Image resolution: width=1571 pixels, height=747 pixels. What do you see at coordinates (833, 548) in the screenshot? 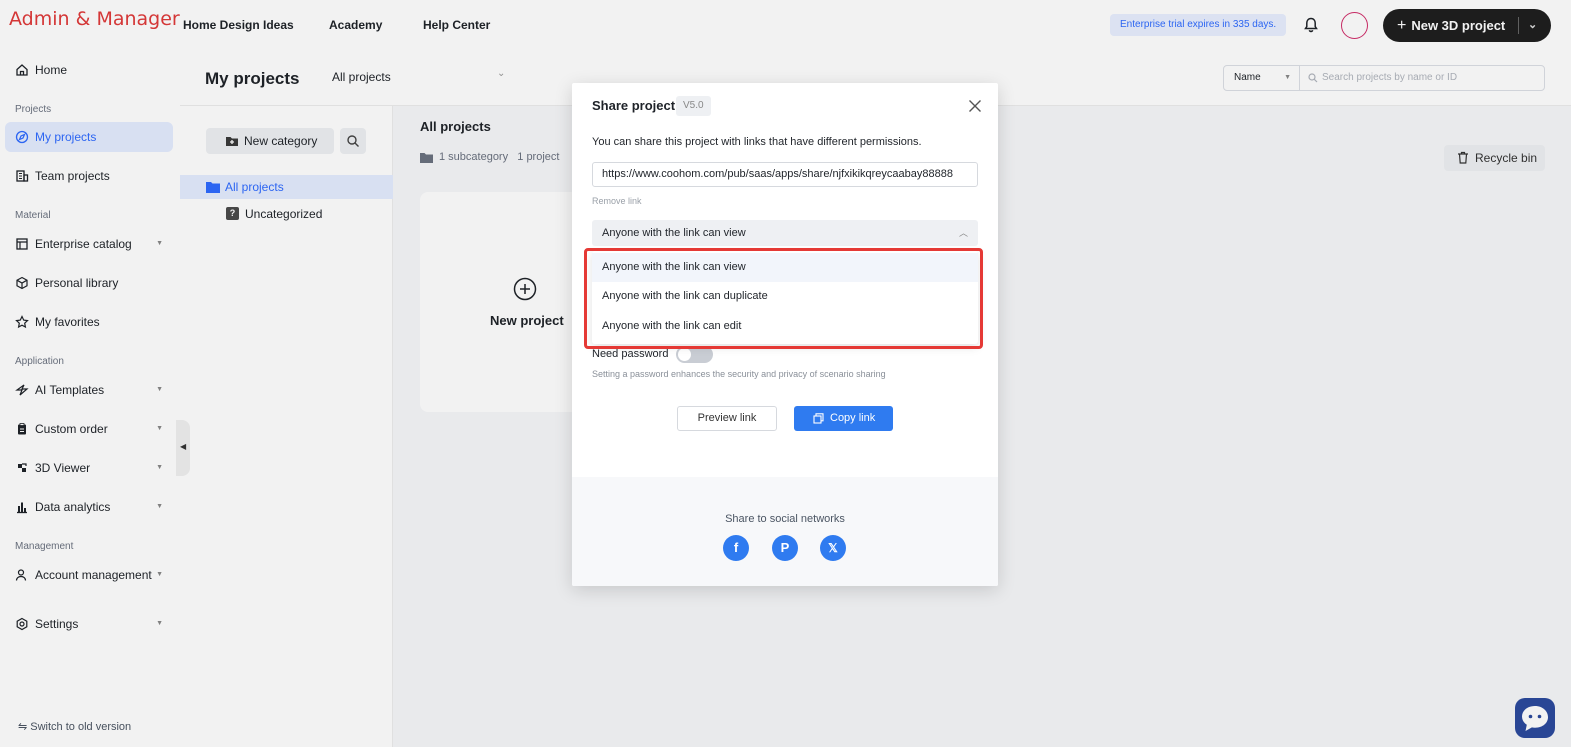
I see `x-icon: 𝕏` at bounding box center [833, 548].